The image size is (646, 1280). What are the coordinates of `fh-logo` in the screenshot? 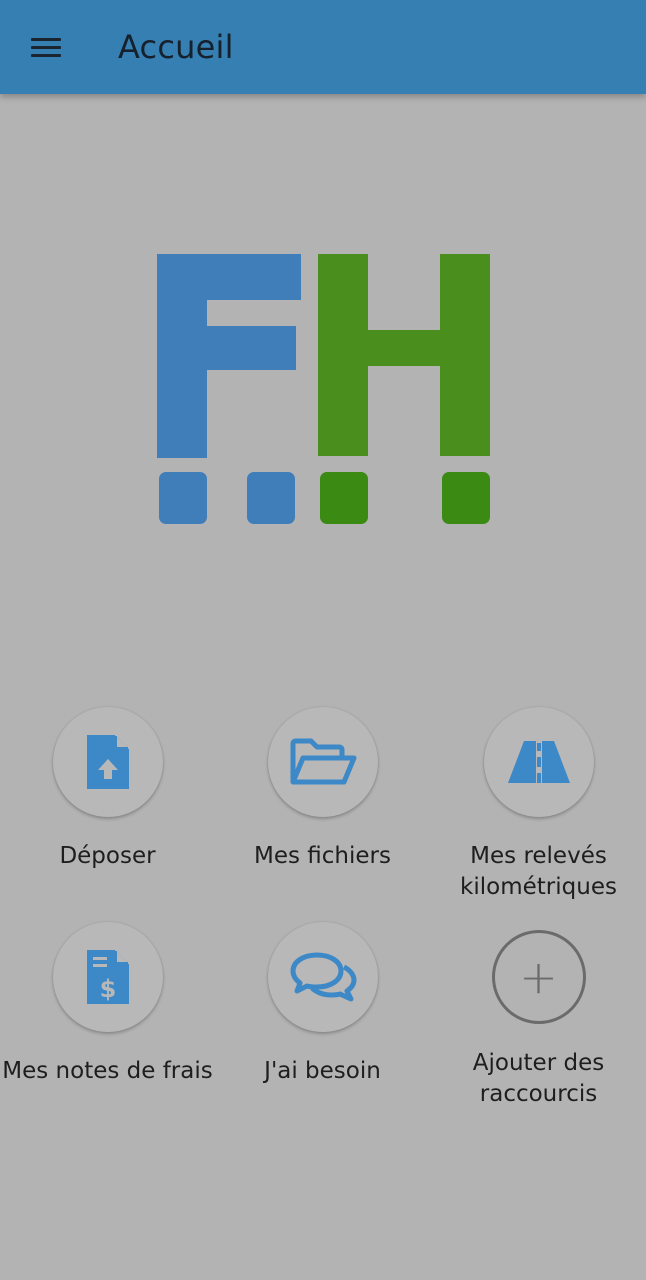 It's located at (323, 389).